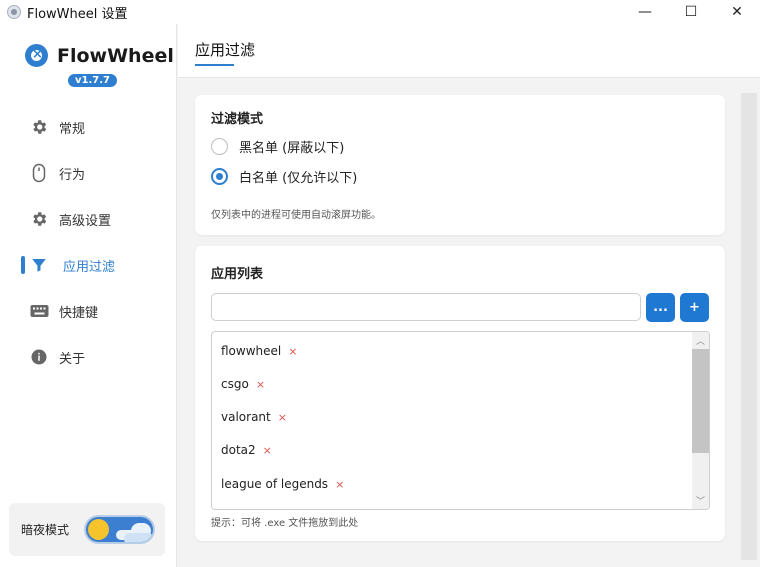 The height and width of the screenshot is (567, 760). Describe the element at coordinates (426, 307) in the screenshot. I see `app-name-input` at that location.